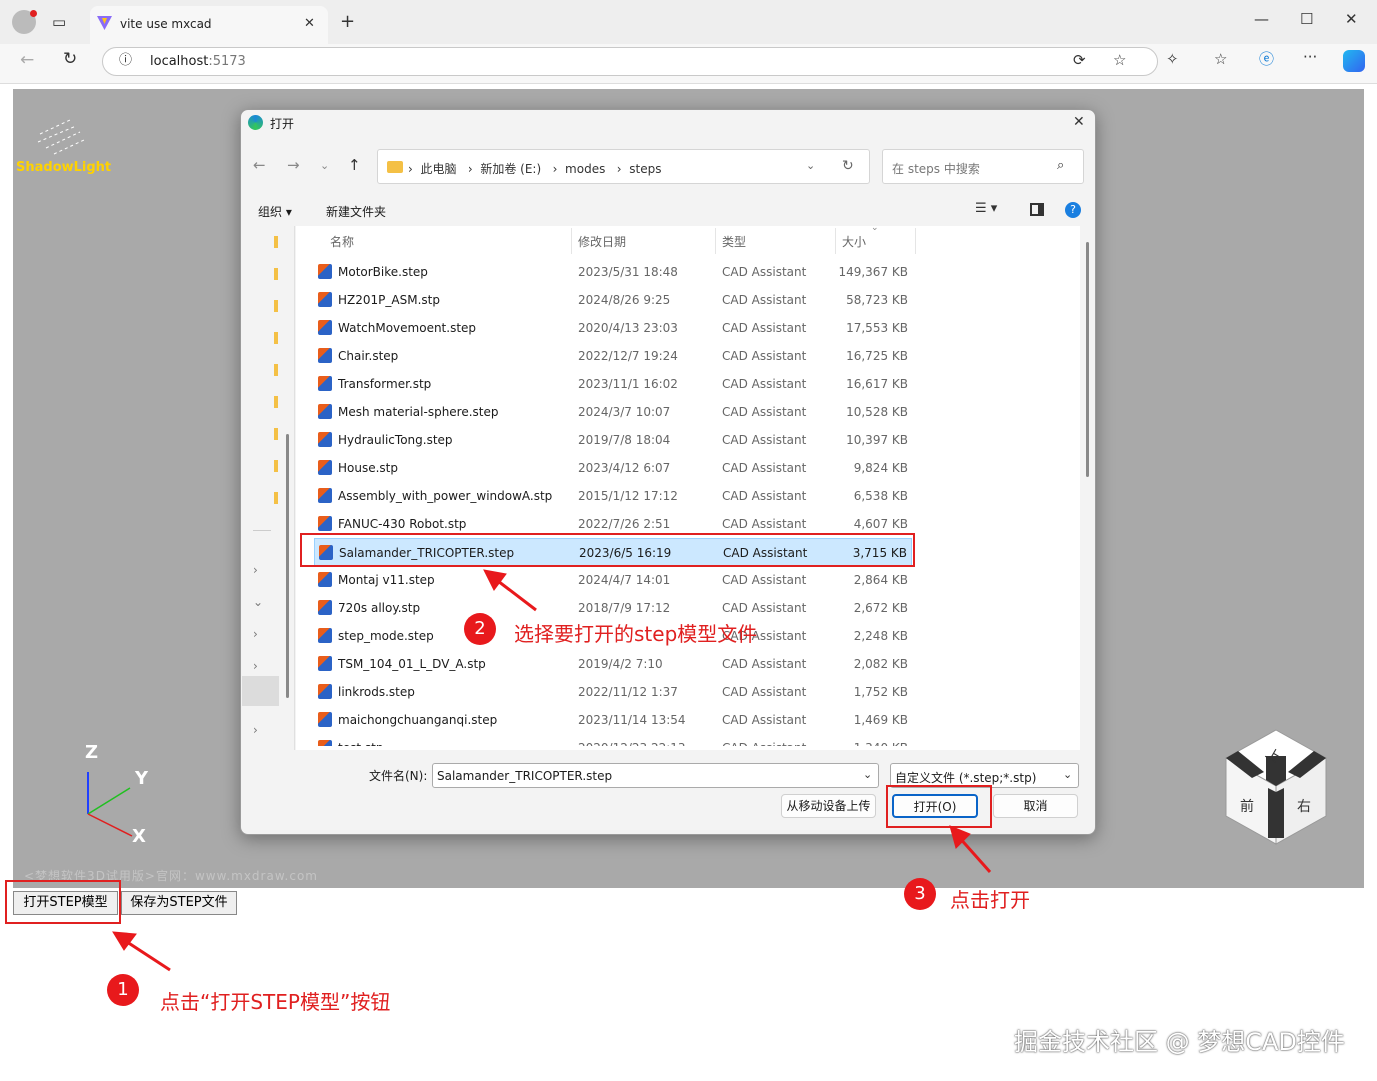 The height and width of the screenshot is (1081, 1377). I want to click on step-2-marker: 2, so click(480, 629).